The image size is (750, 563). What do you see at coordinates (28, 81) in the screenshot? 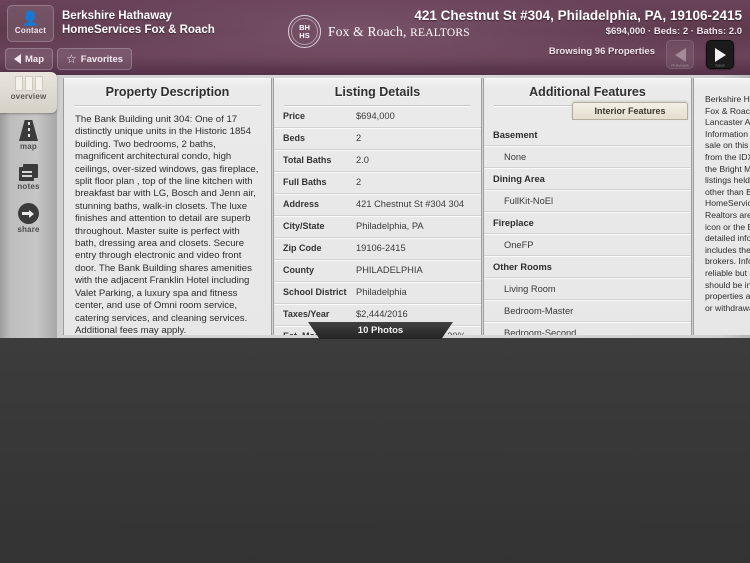
I see `overview-icon` at bounding box center [28, 81].